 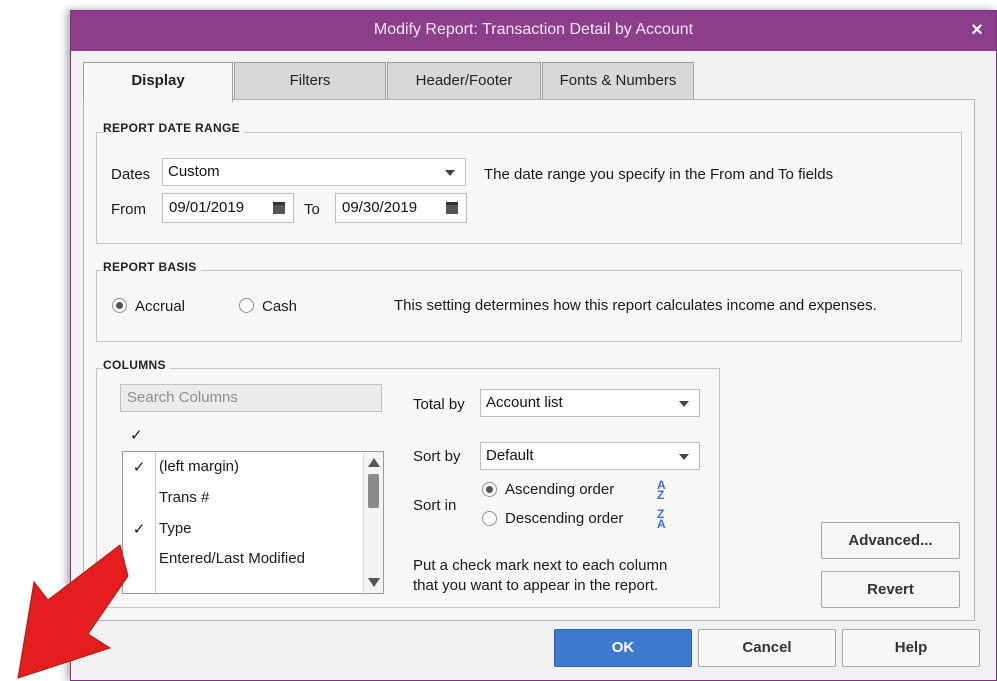 What do you see at coordinates (246, 467) in the screenshot?
I see `list-item: ✓ (left margin)` at bounding box center [246, 467].